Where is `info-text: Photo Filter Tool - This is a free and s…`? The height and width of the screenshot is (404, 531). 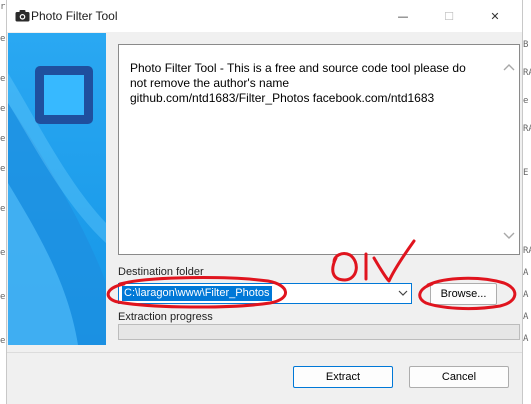
info-text: Photo Filter Tool - This is a free and s… is located at coordinates (307, 83).